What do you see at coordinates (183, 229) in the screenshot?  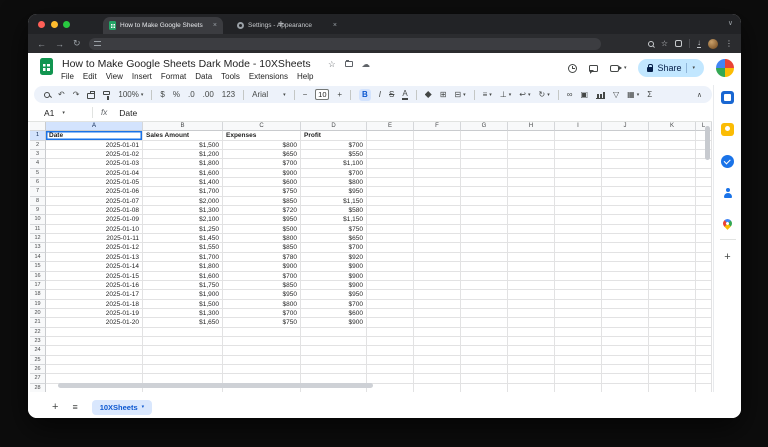 I see `cell-B11: $1,250` at bounding box center [183, 229].